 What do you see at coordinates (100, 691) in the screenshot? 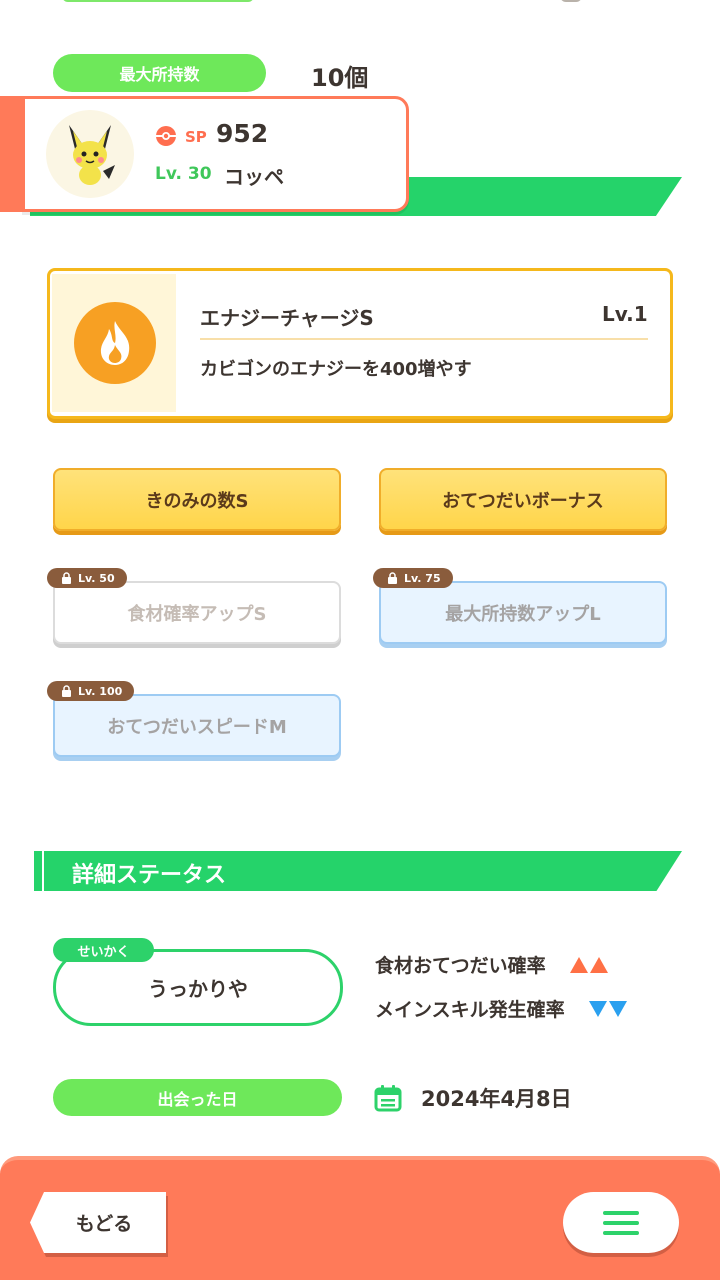
I see `sub-skill-5-lock-level: Lv. 100` at bounding box center [100, 691].